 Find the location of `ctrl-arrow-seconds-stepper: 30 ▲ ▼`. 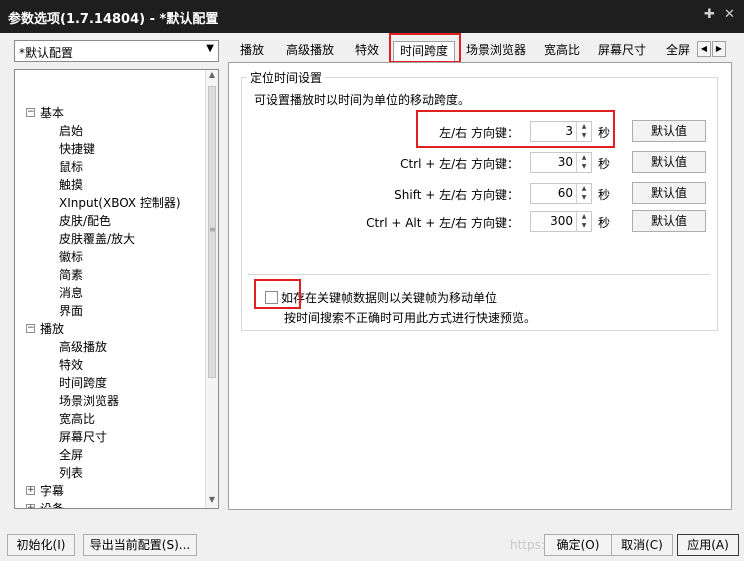

ctrl-arrow-seconds-stepper: 30 ▲ ▼ is located at coordinates (561, 162).